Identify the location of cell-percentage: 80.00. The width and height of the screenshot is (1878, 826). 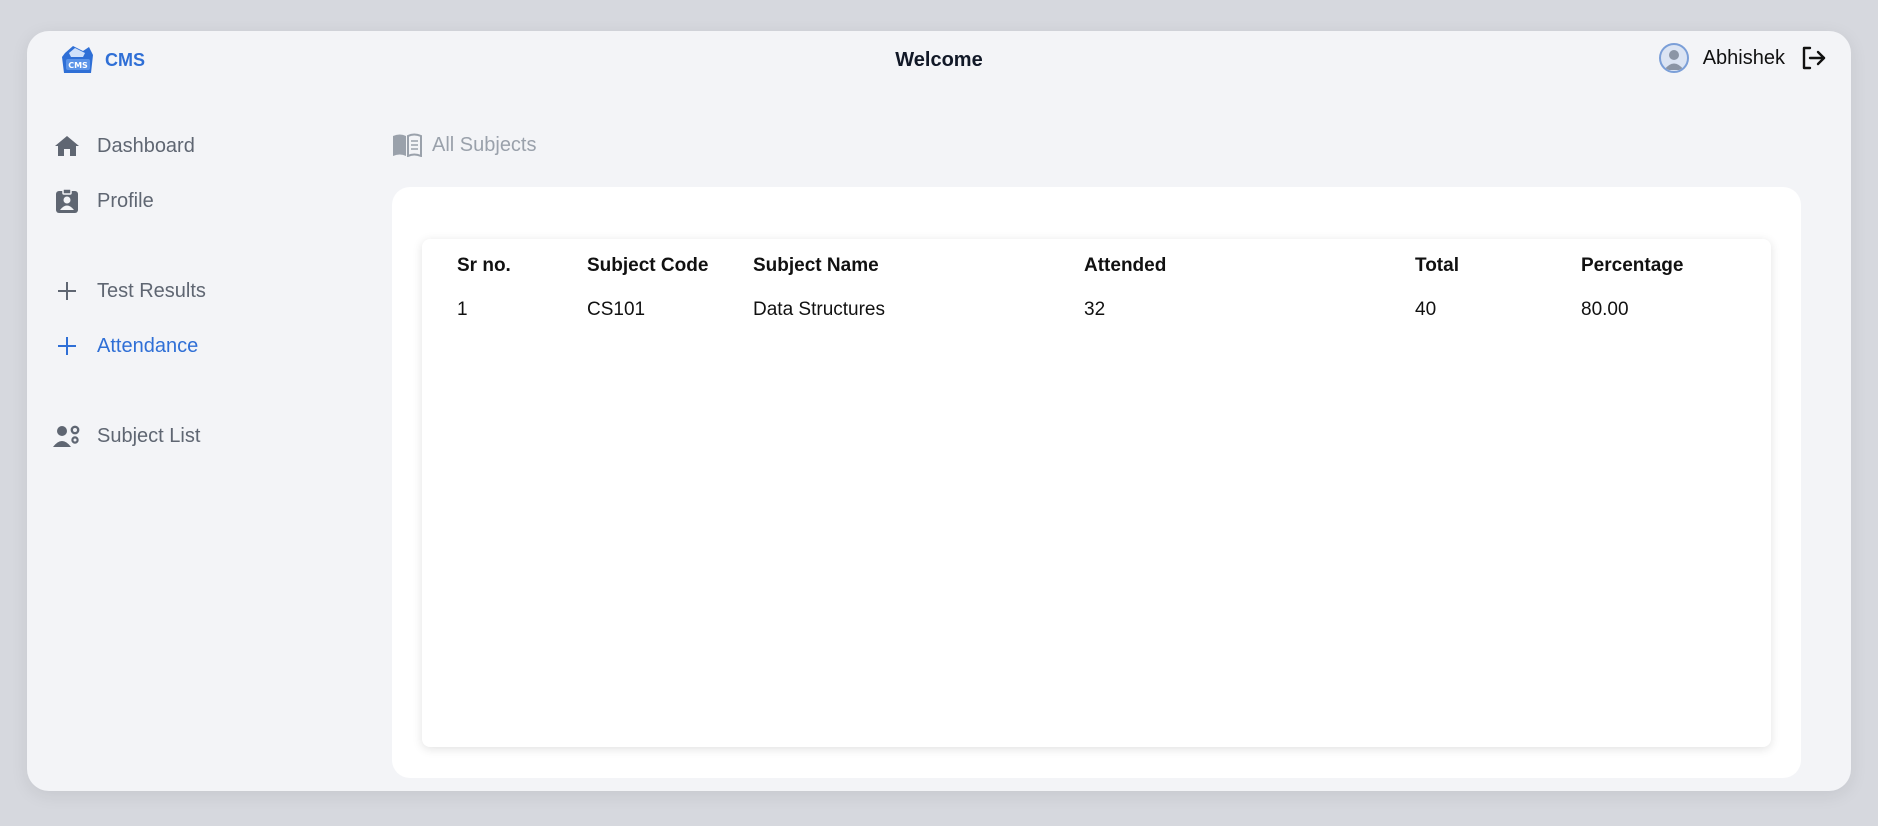
(1605, 309).